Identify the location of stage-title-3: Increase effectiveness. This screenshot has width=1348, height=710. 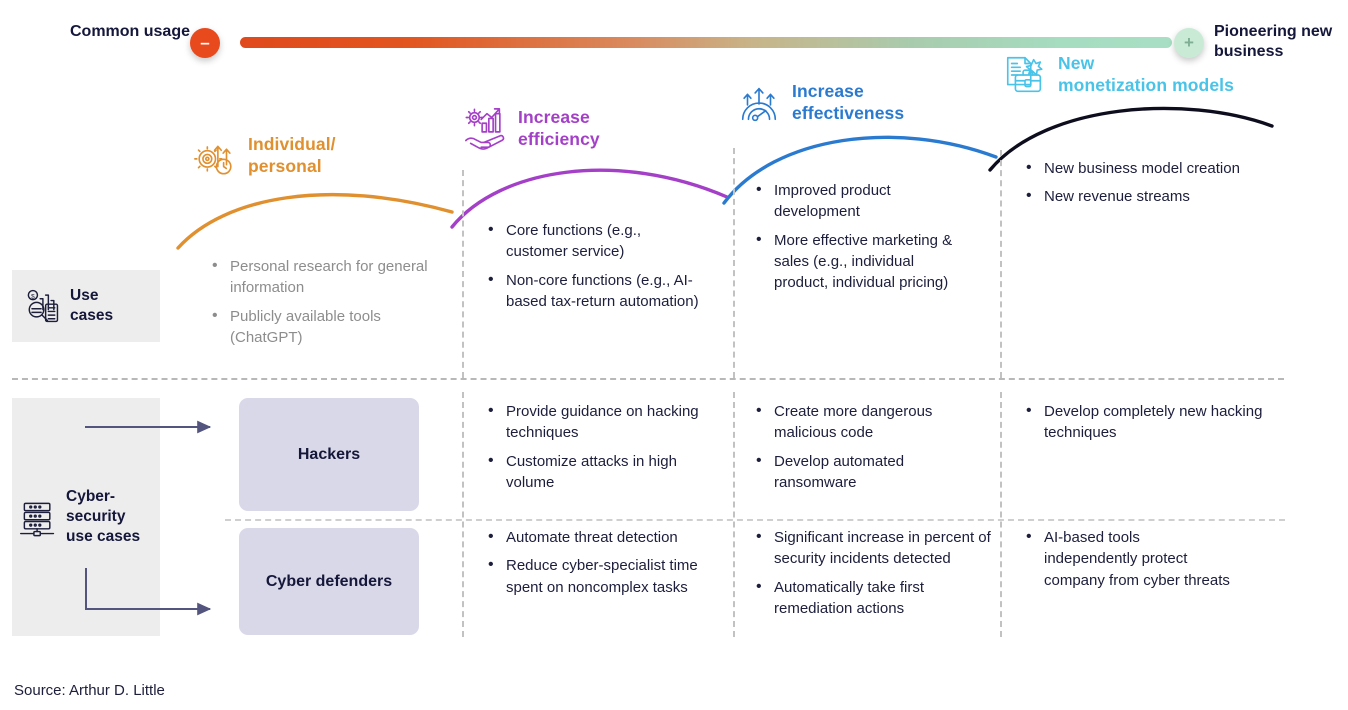
(848, 102).